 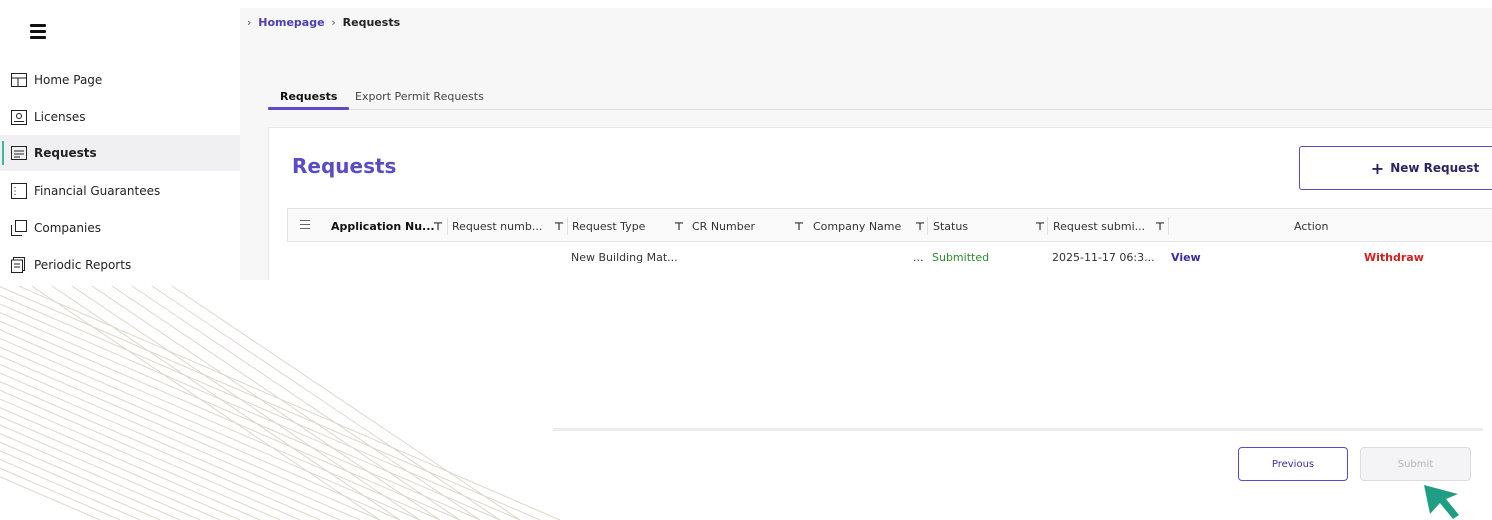 What do you see at coordinates (1018, 429) in the screenshot?
I see `footer-divider` at bounding box center [1018, 429].